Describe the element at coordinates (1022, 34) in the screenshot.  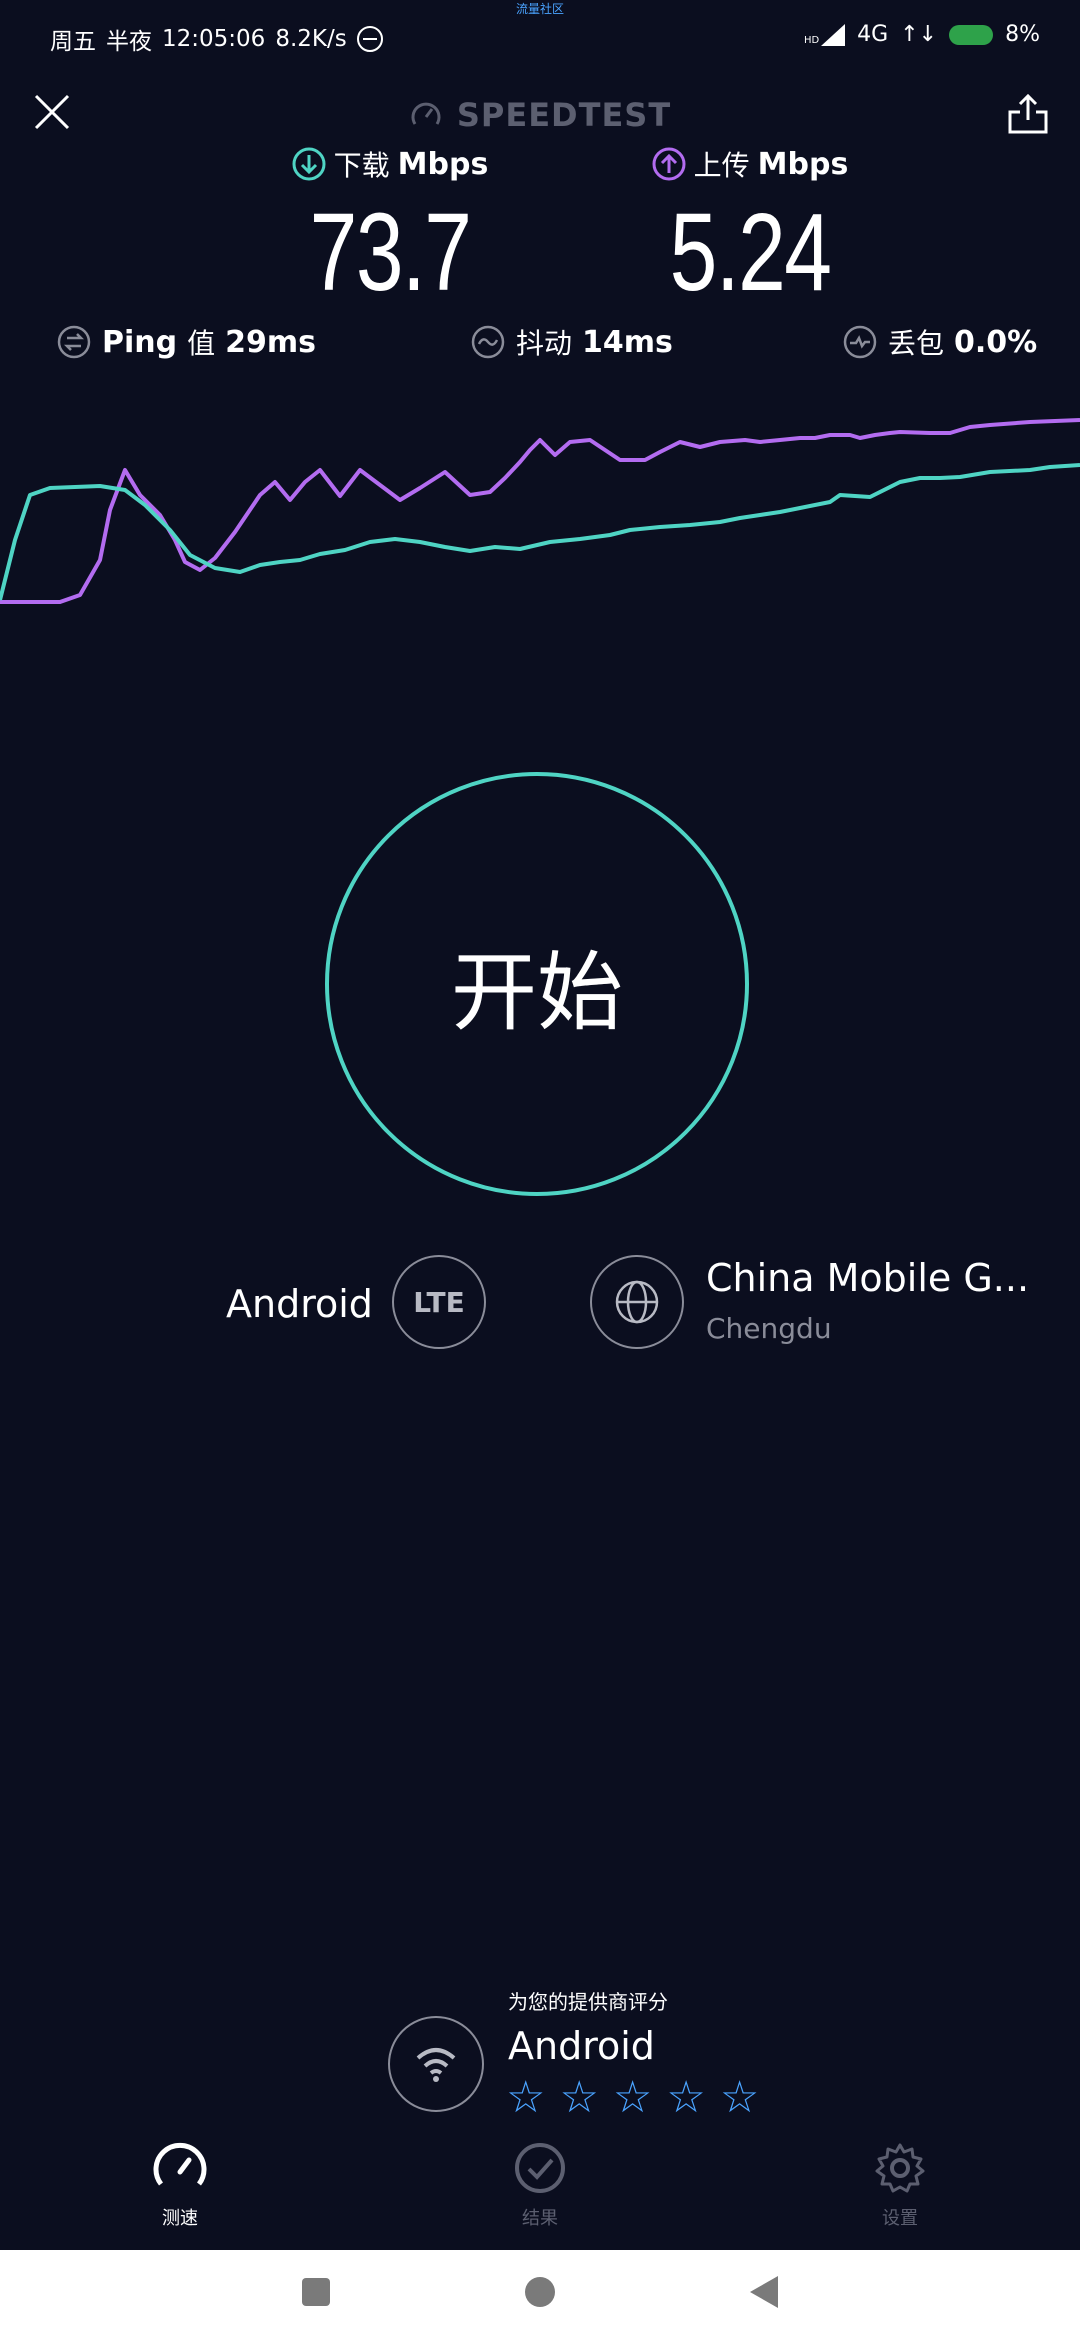
I see `battery-level: 8%` at that location.